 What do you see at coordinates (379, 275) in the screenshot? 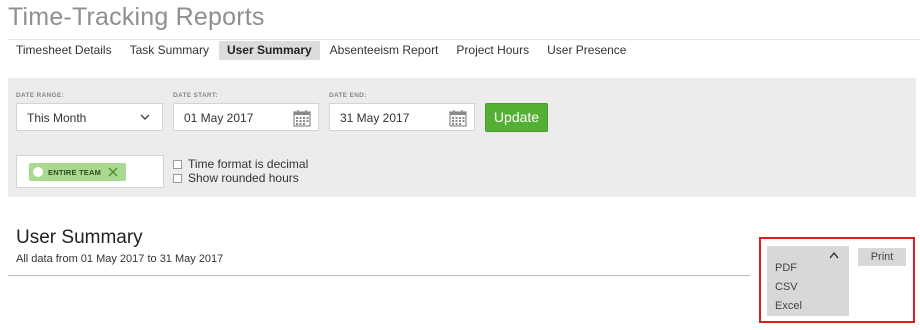
I see `summary-divider` at bounding box center [379, 275].